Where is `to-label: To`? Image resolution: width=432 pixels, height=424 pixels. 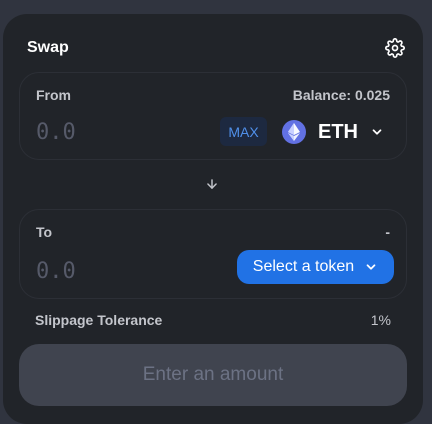 to-label: To is located at coordinates (44, 232).